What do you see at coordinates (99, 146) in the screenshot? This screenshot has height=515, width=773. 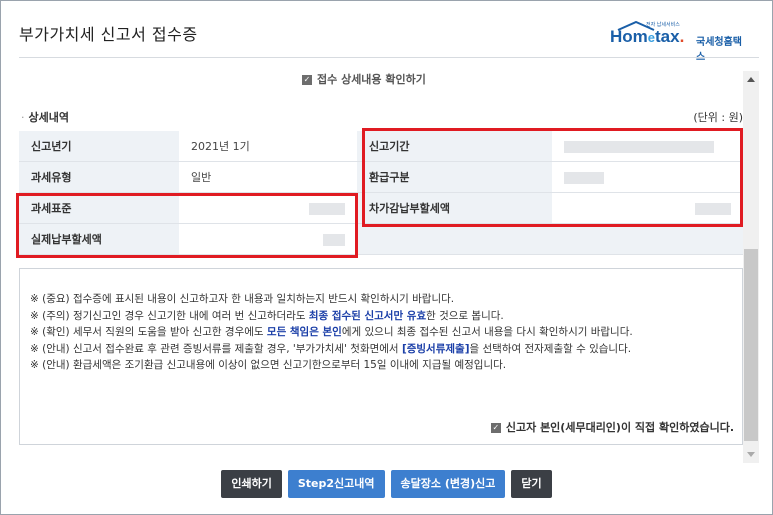 I see `label-report-period: 신고년기` at bounding box center [99, 146].